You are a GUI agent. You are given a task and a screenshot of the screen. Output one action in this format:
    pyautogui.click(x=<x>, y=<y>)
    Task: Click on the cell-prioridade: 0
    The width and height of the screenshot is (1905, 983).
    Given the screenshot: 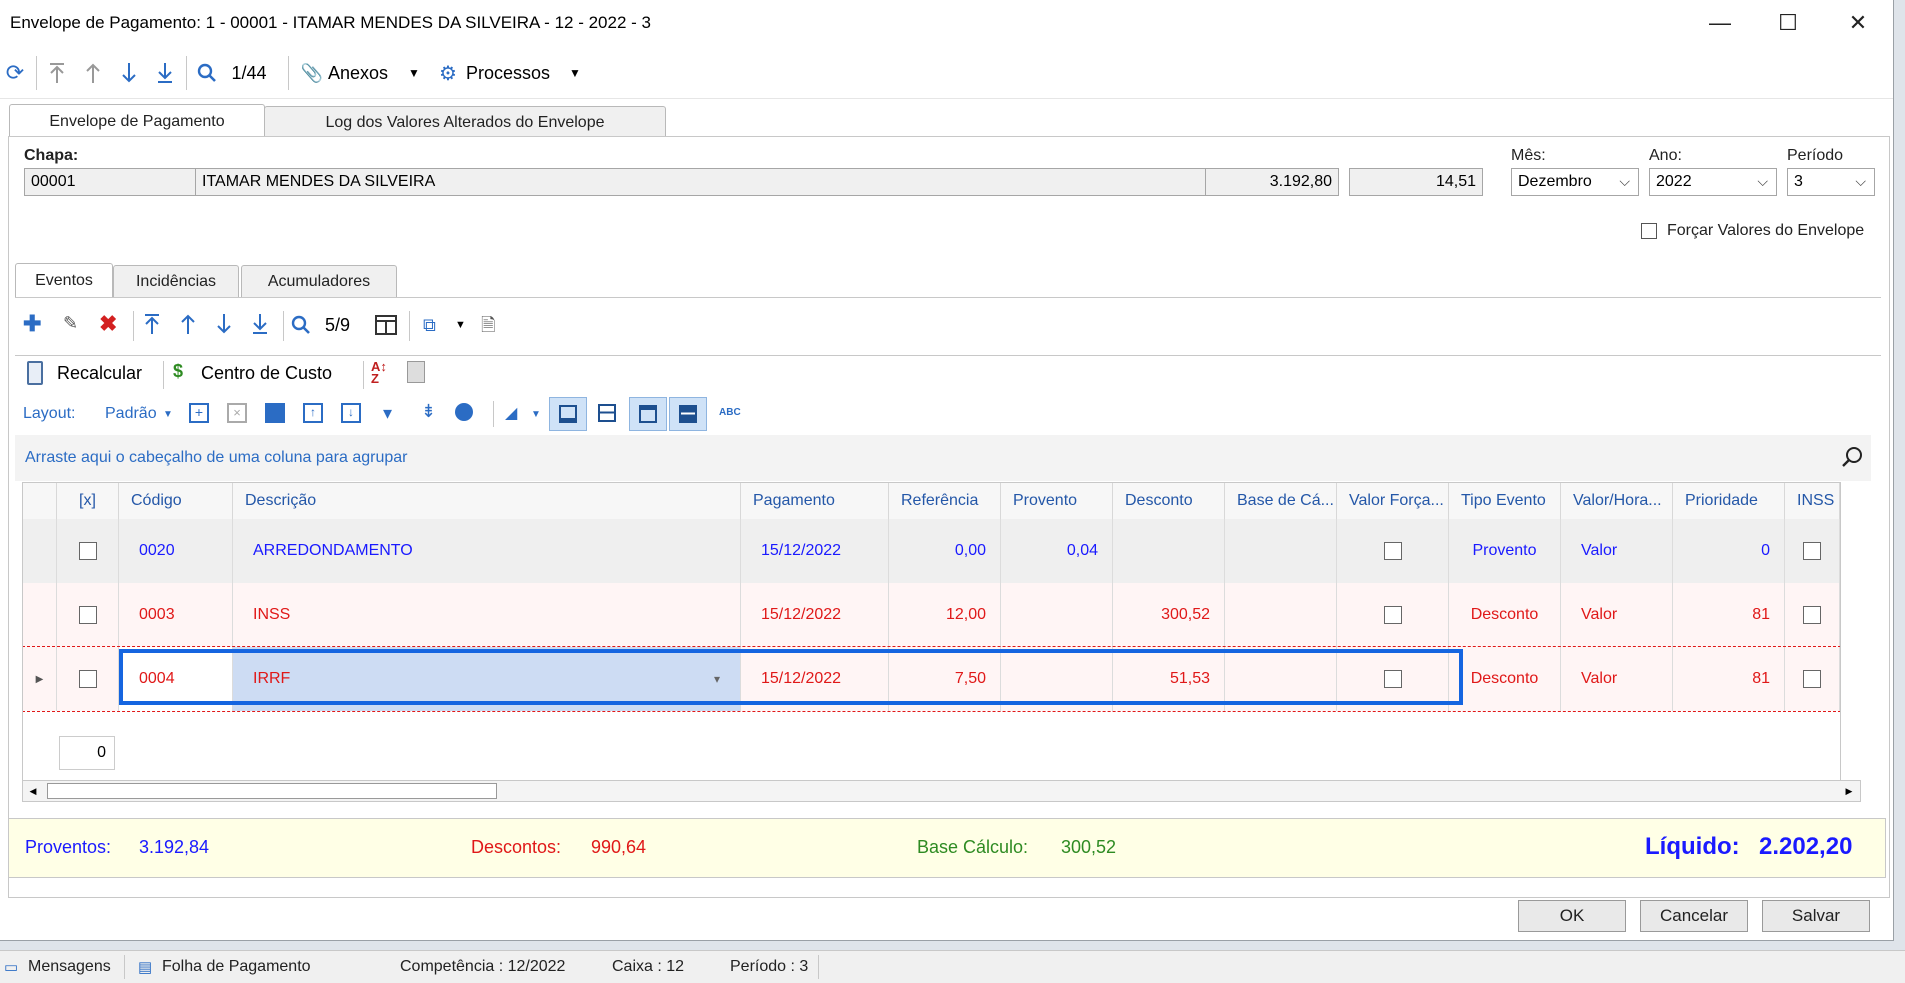 What is the action you would take?
    pyautogui.click(x=1729, y=551)
    